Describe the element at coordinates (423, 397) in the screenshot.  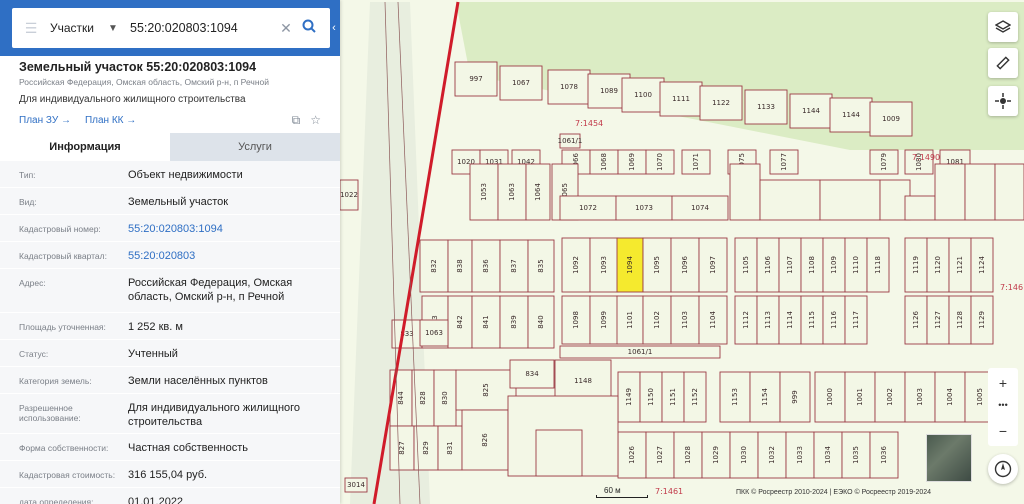
I see `plot-number-label: 828` at that location.